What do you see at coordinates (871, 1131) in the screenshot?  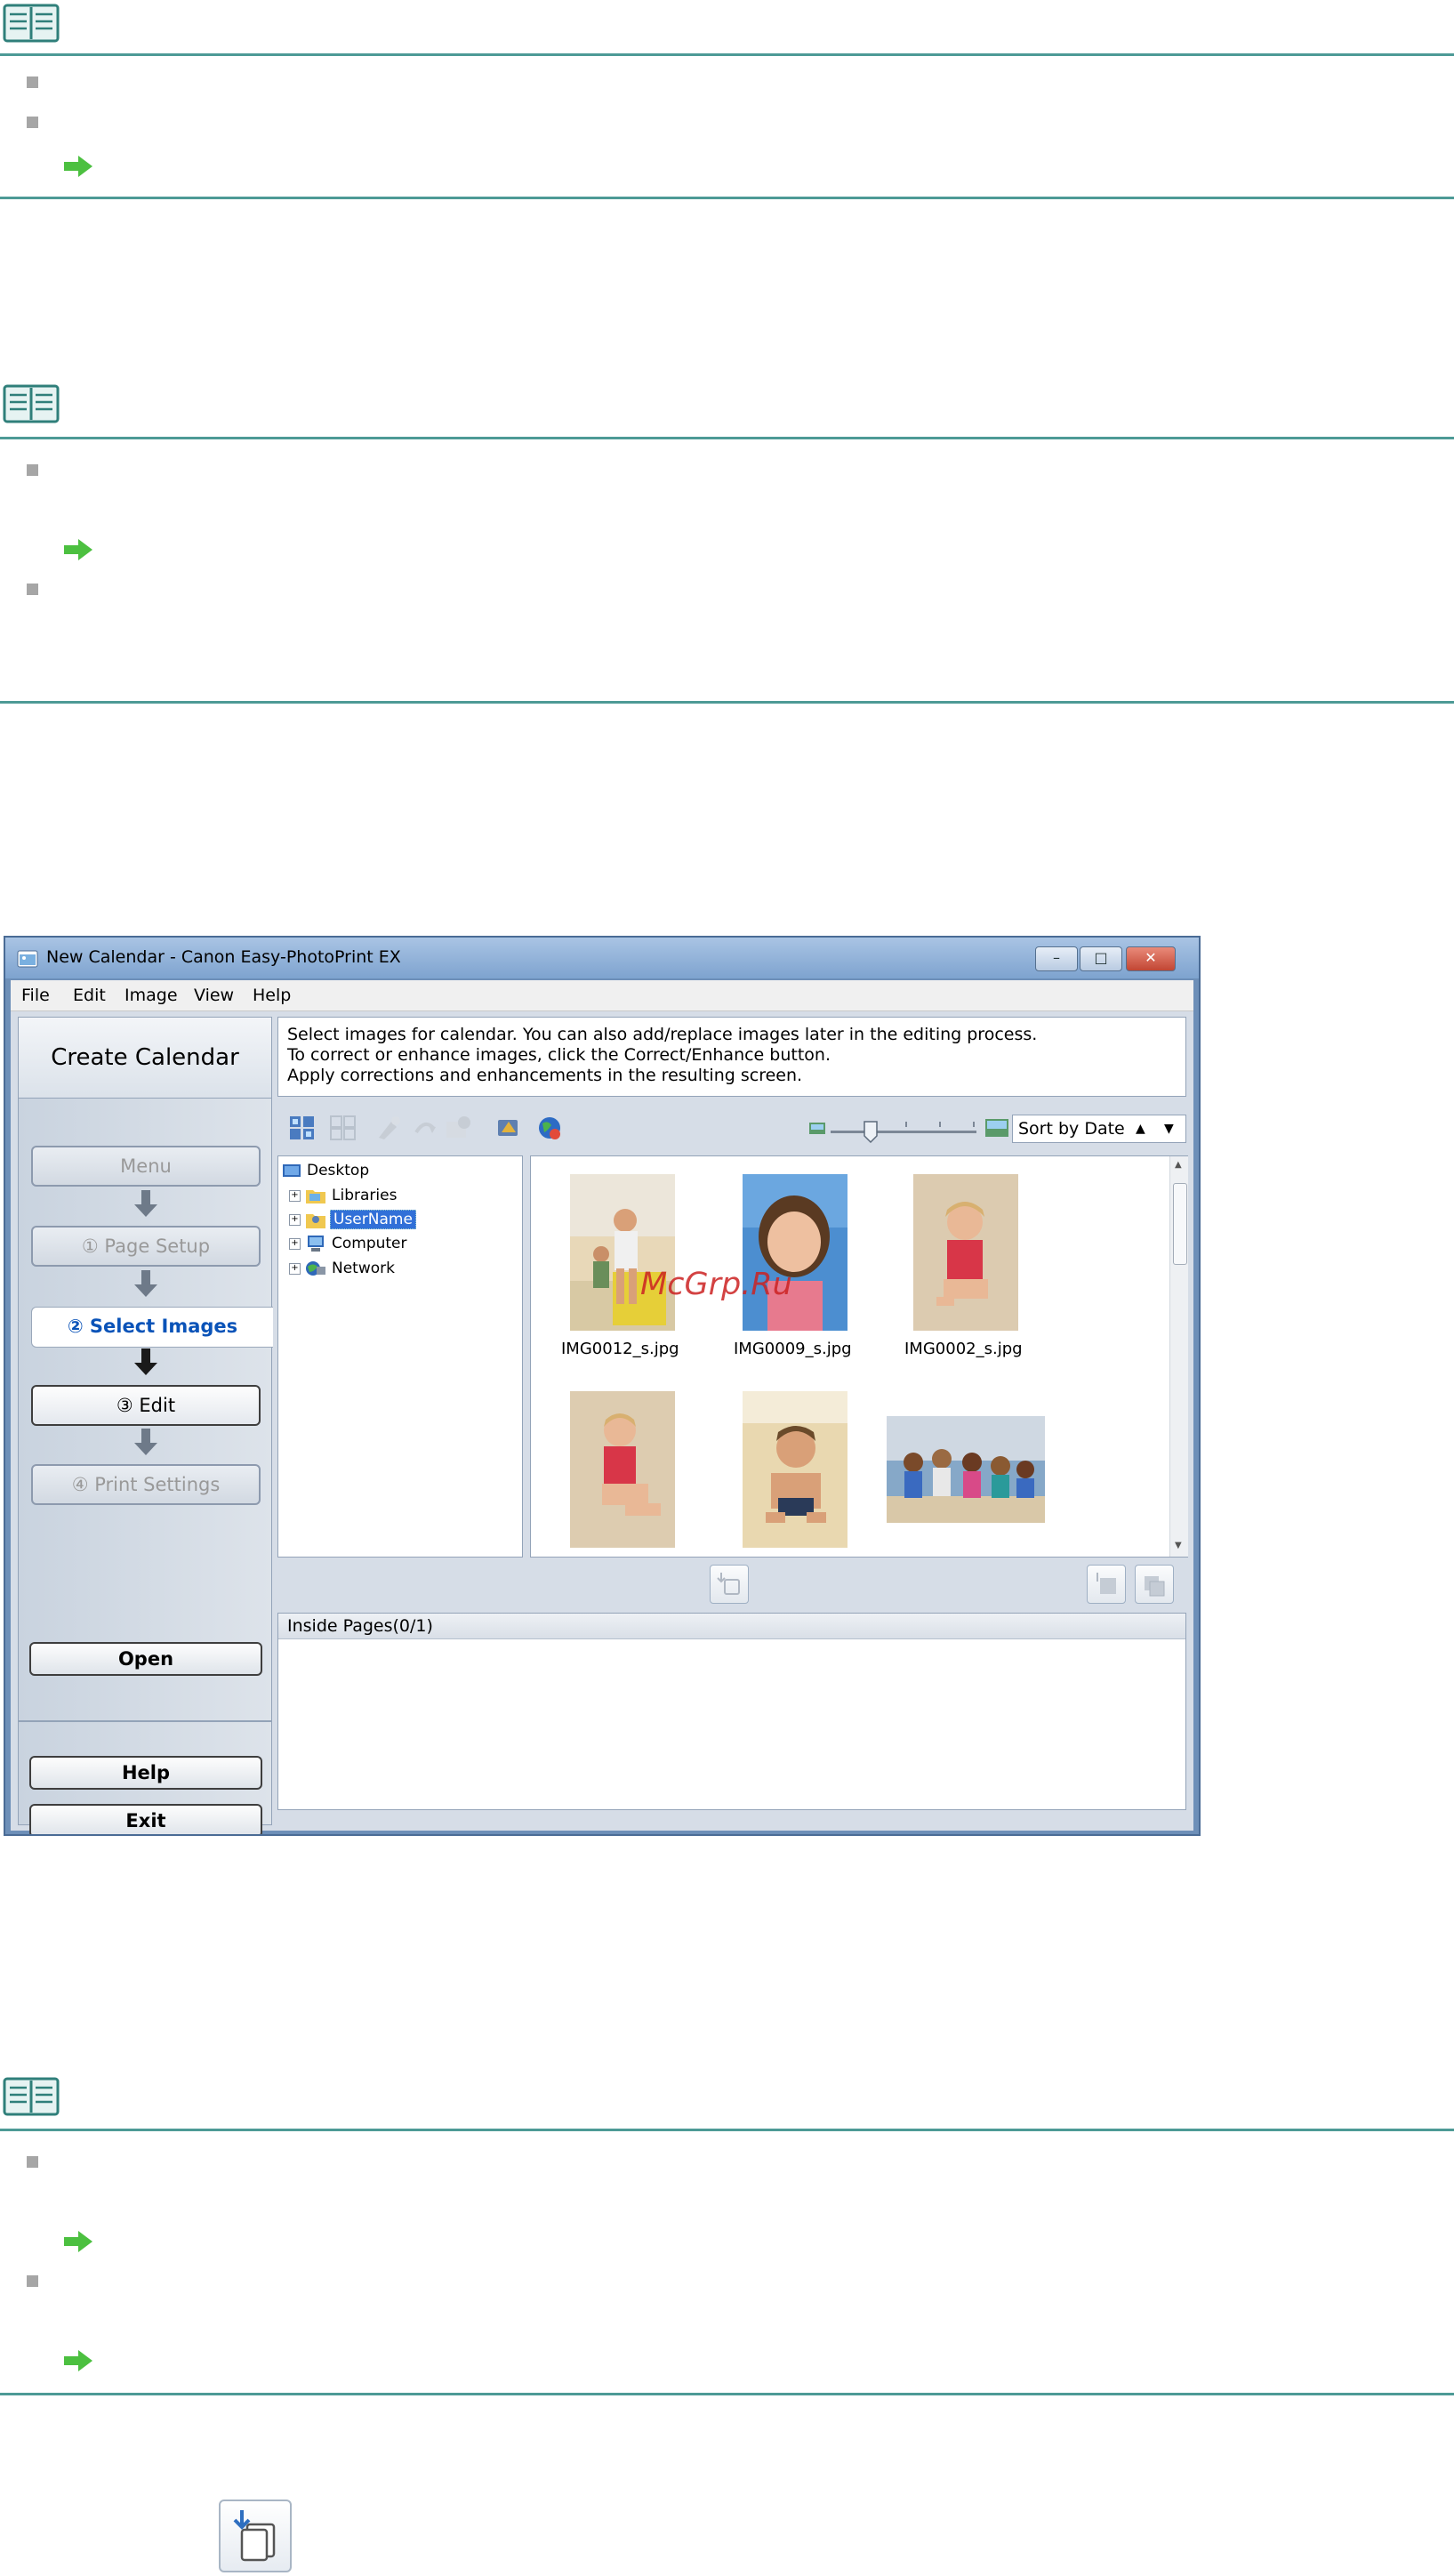 I see `slider-thumb` at bounding box center [871, 1131].